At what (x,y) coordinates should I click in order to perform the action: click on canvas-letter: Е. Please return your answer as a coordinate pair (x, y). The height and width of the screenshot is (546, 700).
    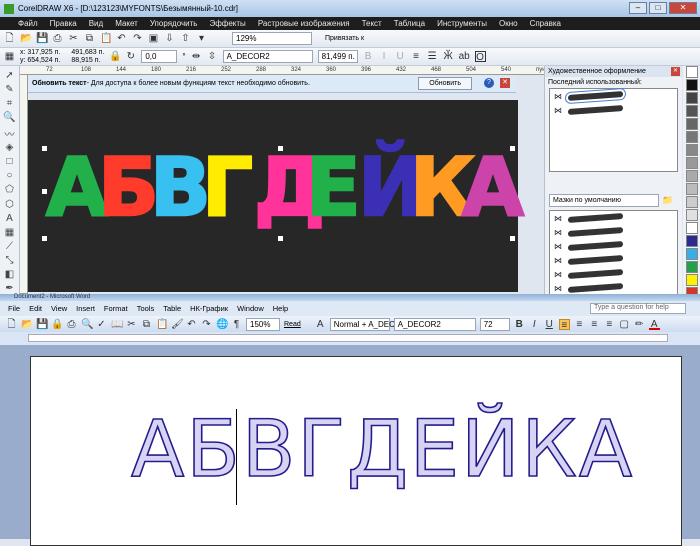
    Looking at the image, I should click on (333, 187).